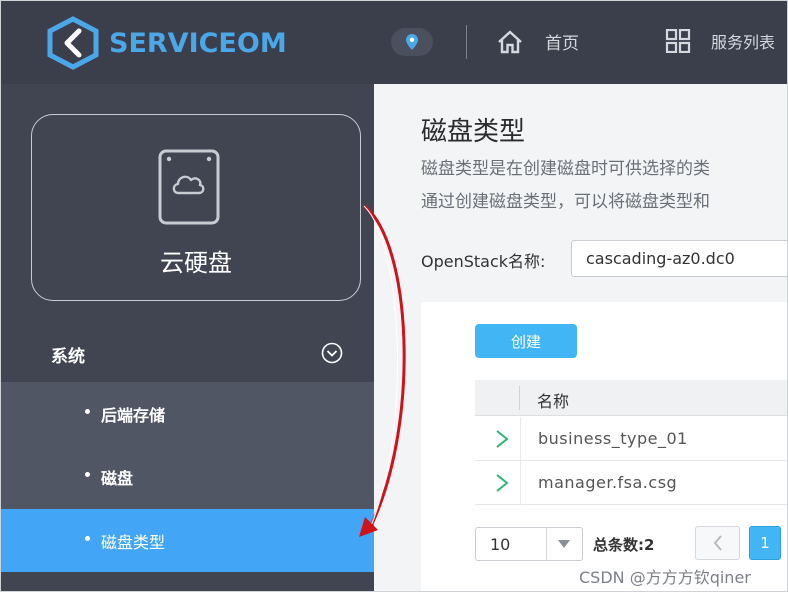 The image size is (788, 592). Describe the element at coordinates (565, 169) in the screenshot. I see `page-description: 磁盘类型是在创建磁盘时可供选择的类` at that location.